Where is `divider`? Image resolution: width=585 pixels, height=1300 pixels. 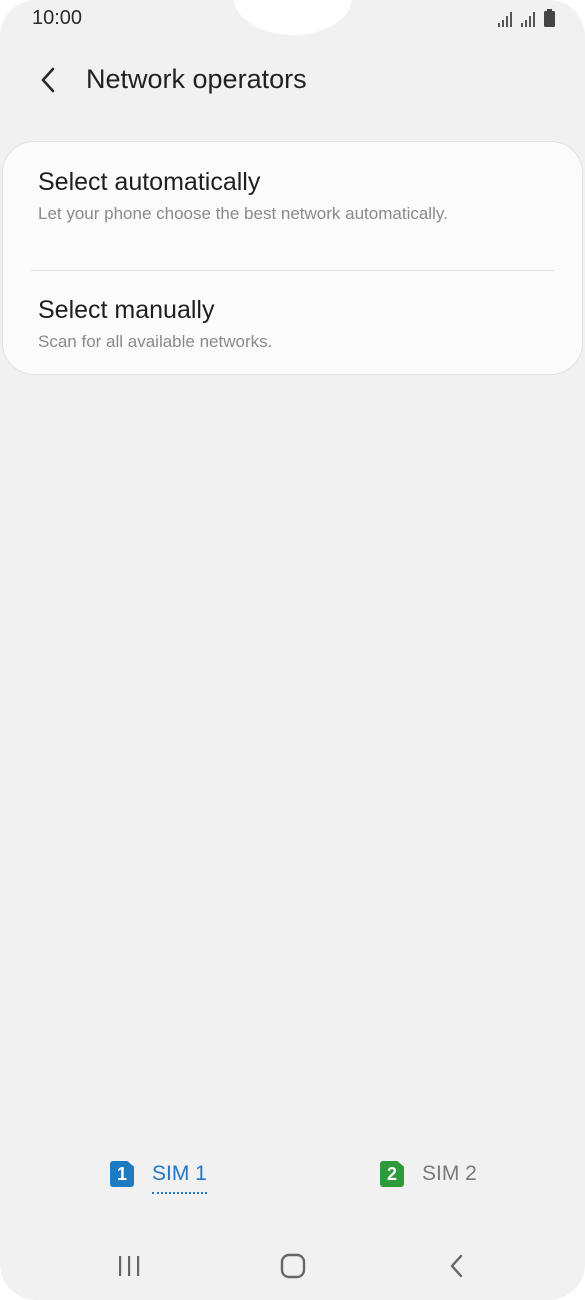 divider is located at coordinates (292, 270).